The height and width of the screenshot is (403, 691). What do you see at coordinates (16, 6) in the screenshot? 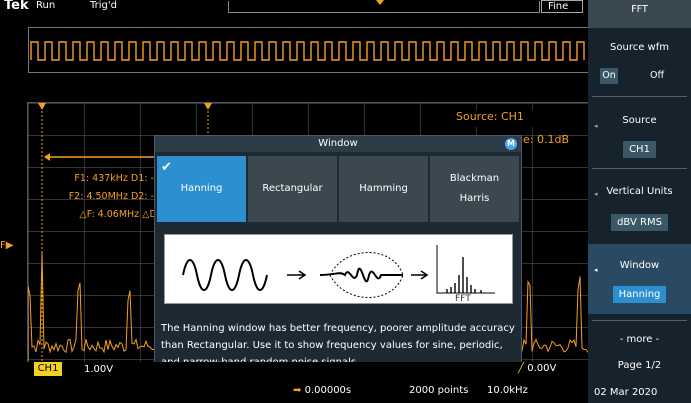
I see `brand-logo: Tek` at bounding box center [16, 6].